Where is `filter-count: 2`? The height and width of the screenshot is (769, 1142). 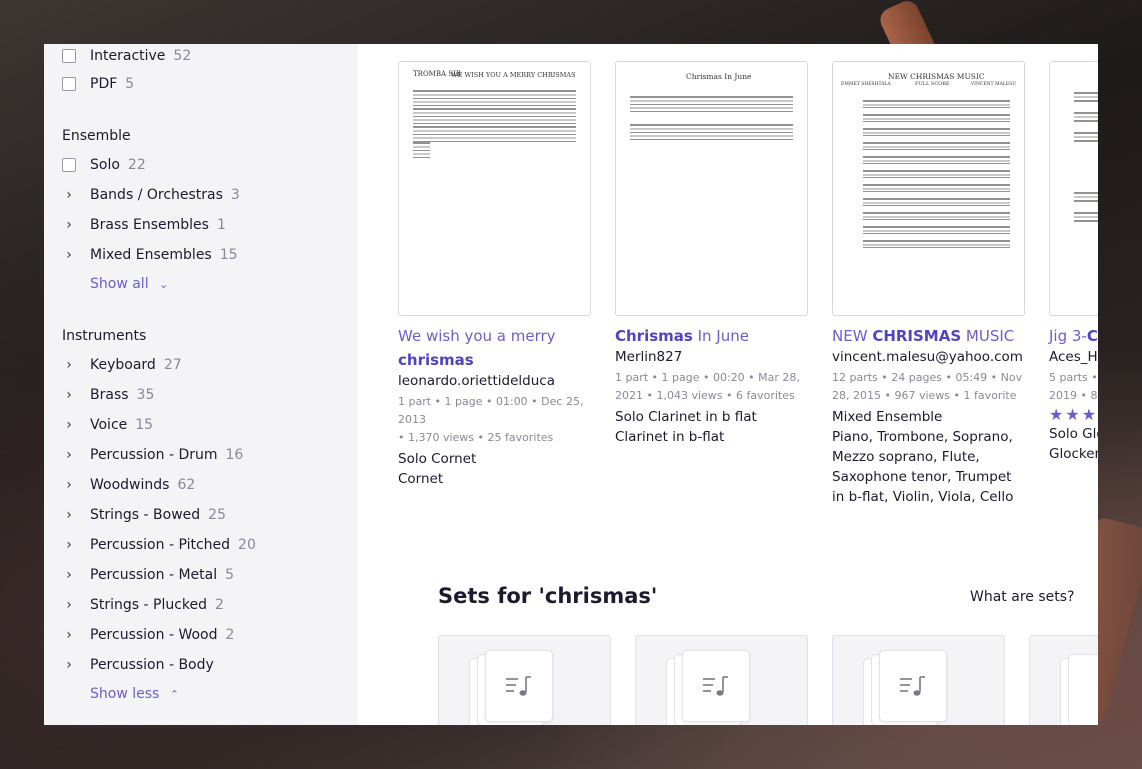
filter-count: 2 is located at coordinates (230, 635).